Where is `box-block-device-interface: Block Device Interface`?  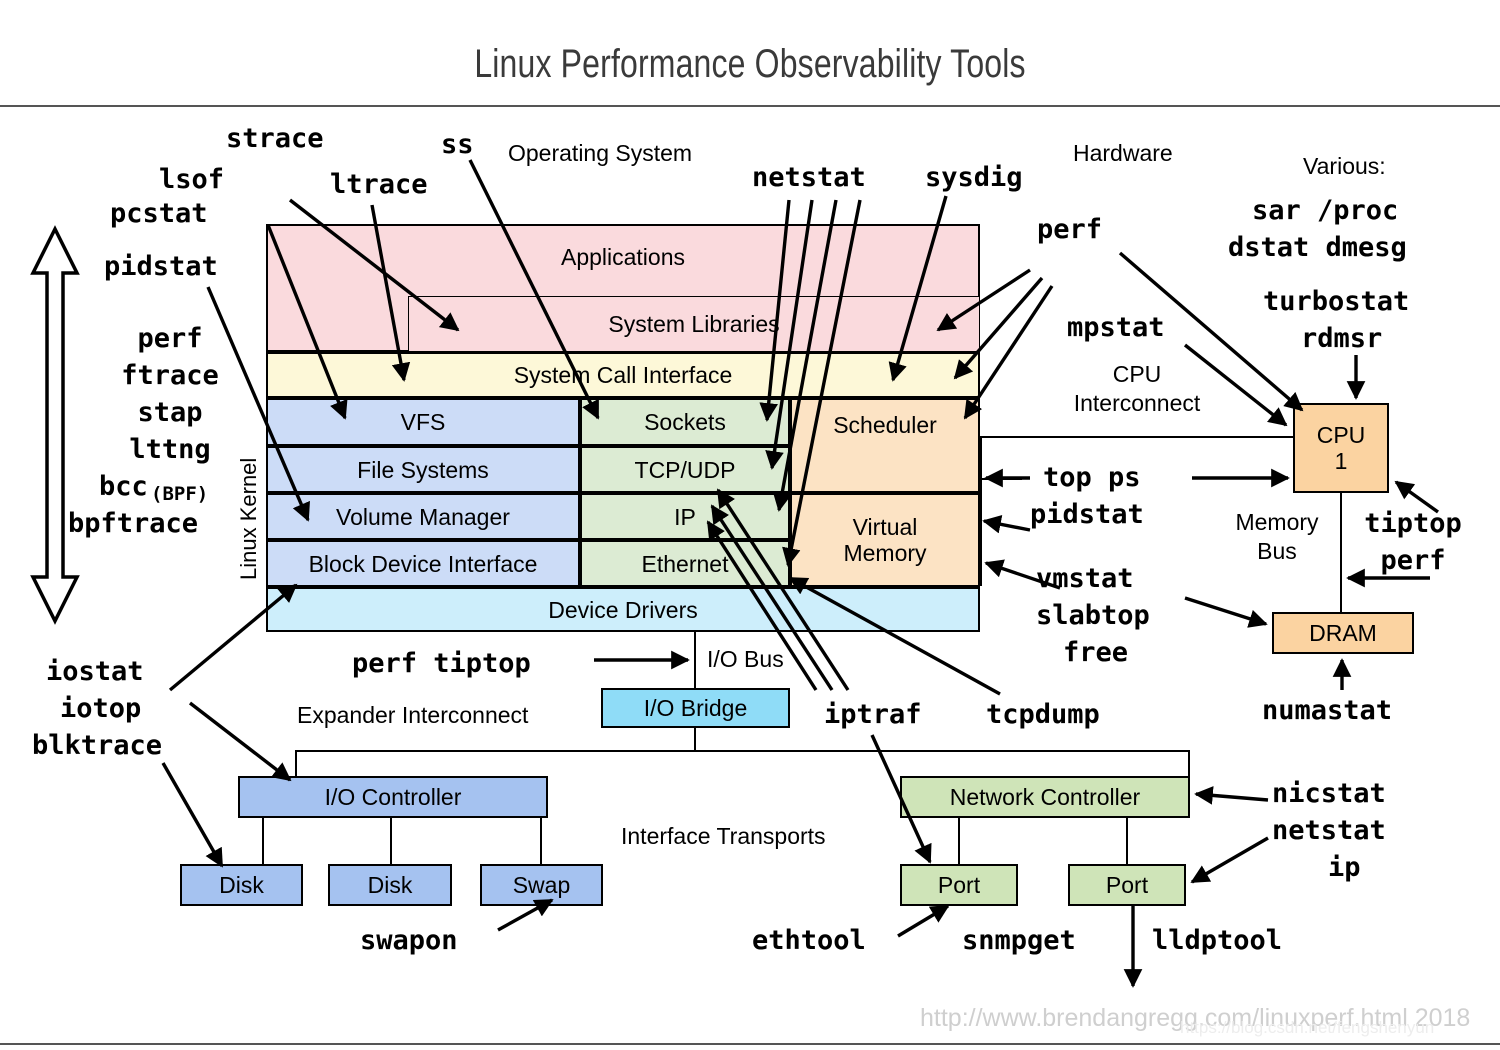 box-block-device-interface: Block Device Interface is located at coordinates (423, 563).